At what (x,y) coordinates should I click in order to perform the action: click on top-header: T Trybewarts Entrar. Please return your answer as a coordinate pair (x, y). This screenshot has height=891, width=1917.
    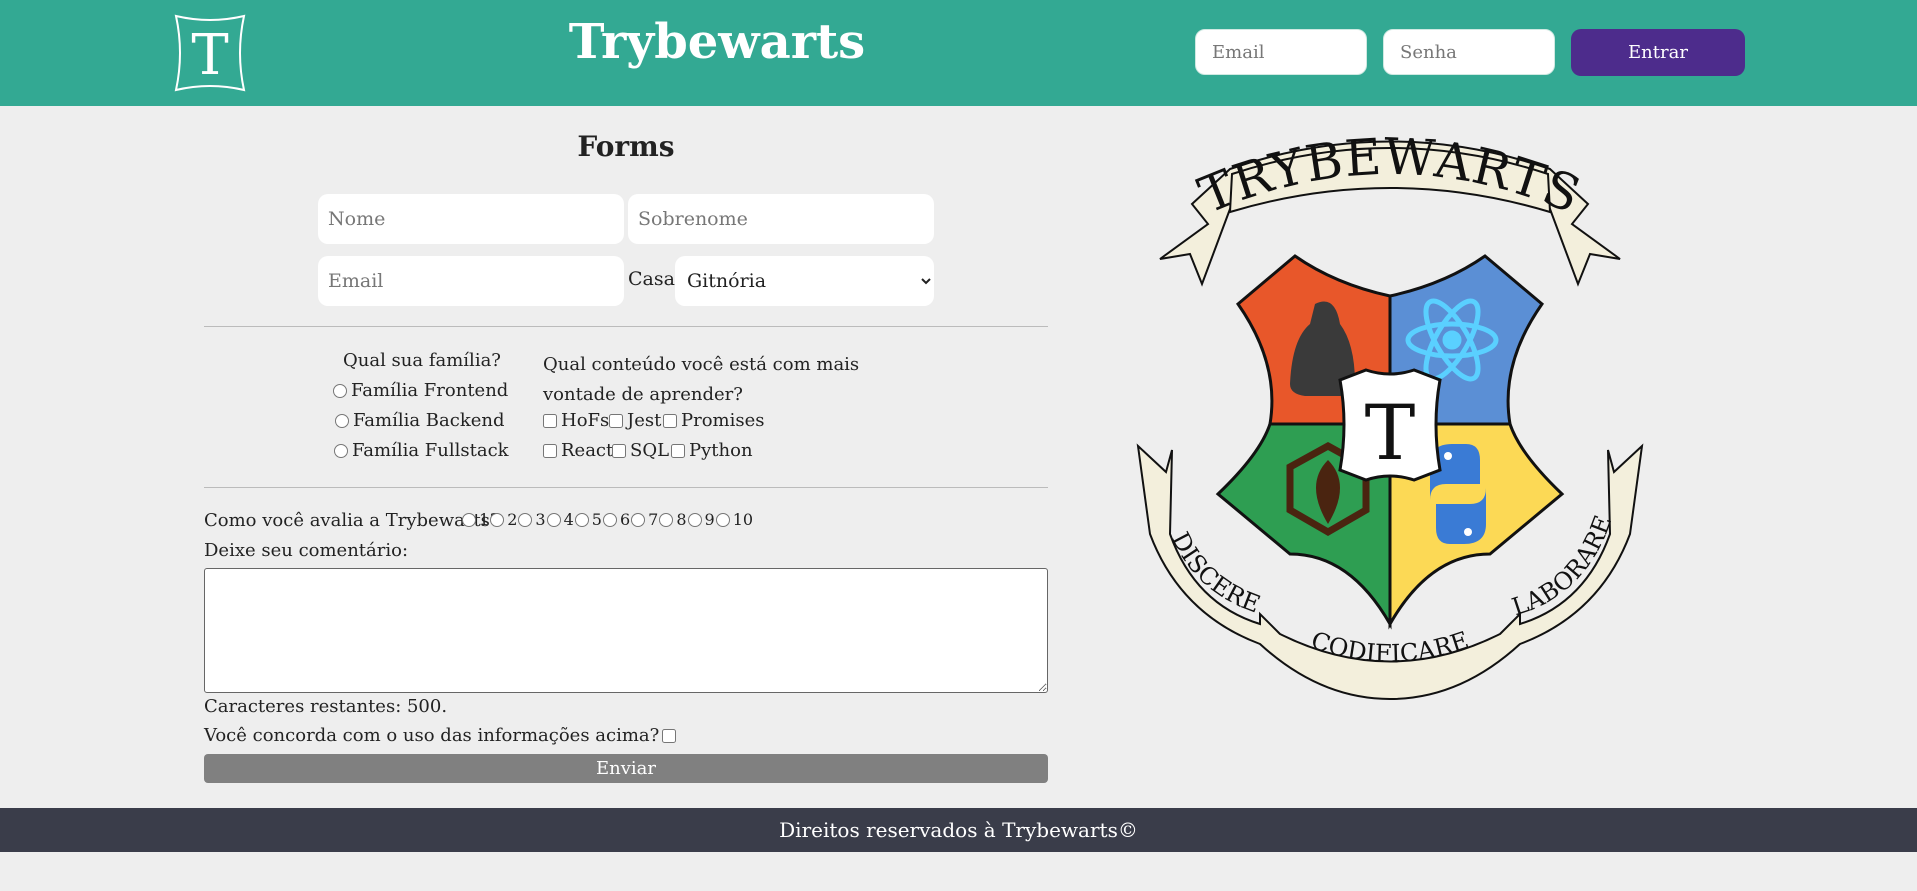
    Looking at the image, I should click on (958, 53).